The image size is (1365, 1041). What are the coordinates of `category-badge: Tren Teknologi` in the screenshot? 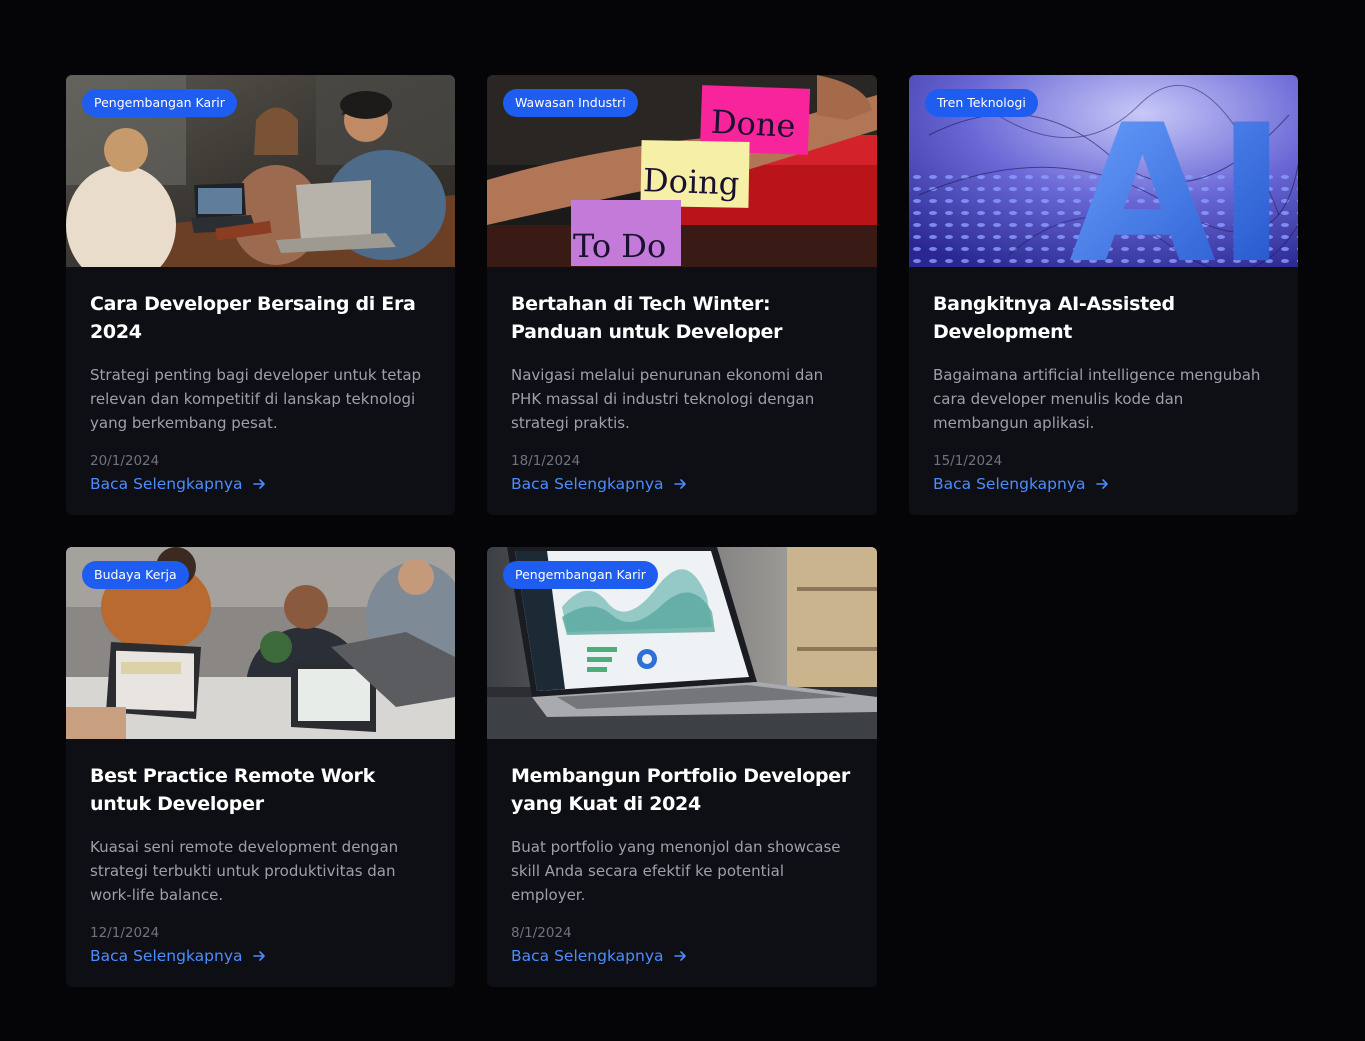 It's located at (981, 103).